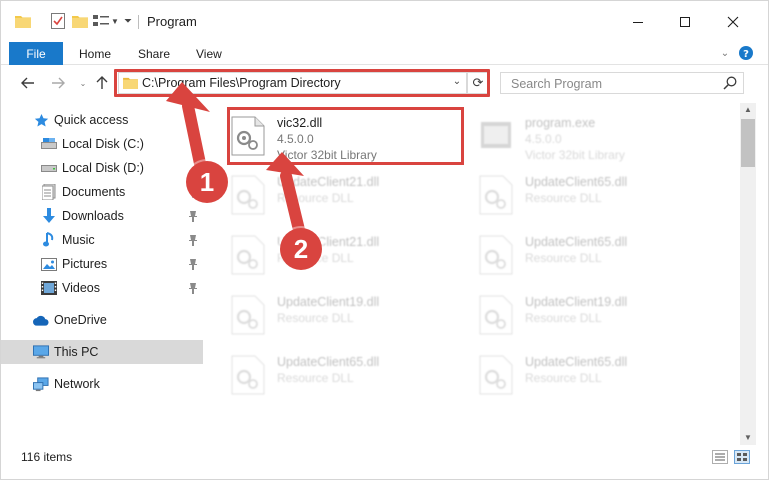 This screenshot has width=769, height=480. Describe the element at coordinates (80, 21) in the screenshot. I see `new-folder-icon` at that location.